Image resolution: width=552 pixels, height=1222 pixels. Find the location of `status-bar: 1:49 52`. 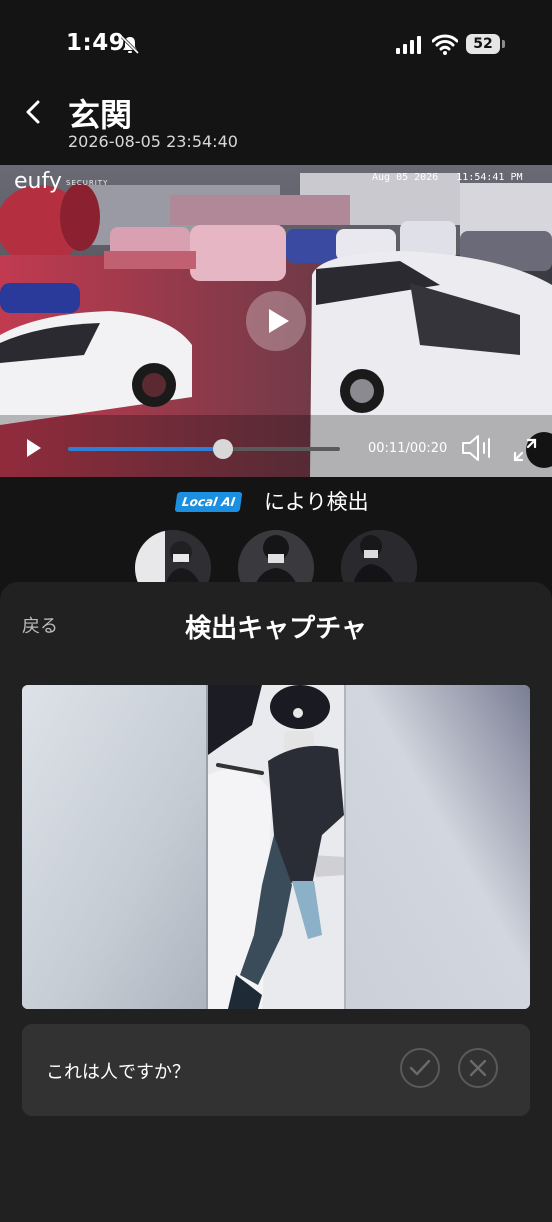

status-bar: 1:49 52 is located at coordinates (276, 46).